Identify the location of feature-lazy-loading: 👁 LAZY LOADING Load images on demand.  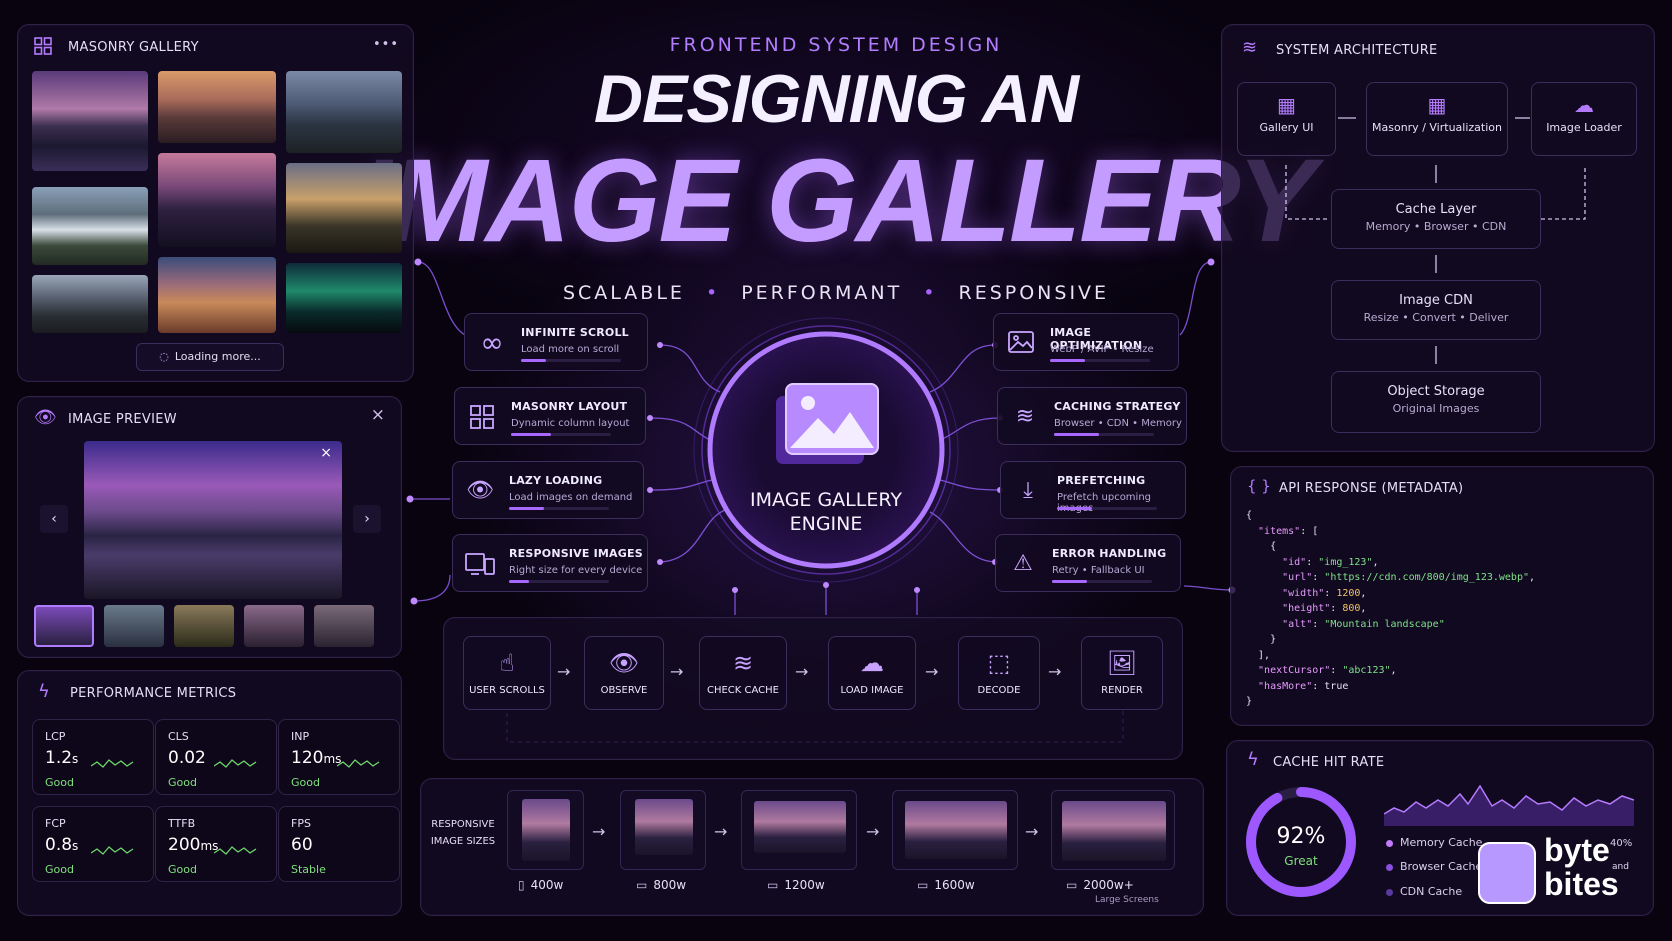
(548, 490).